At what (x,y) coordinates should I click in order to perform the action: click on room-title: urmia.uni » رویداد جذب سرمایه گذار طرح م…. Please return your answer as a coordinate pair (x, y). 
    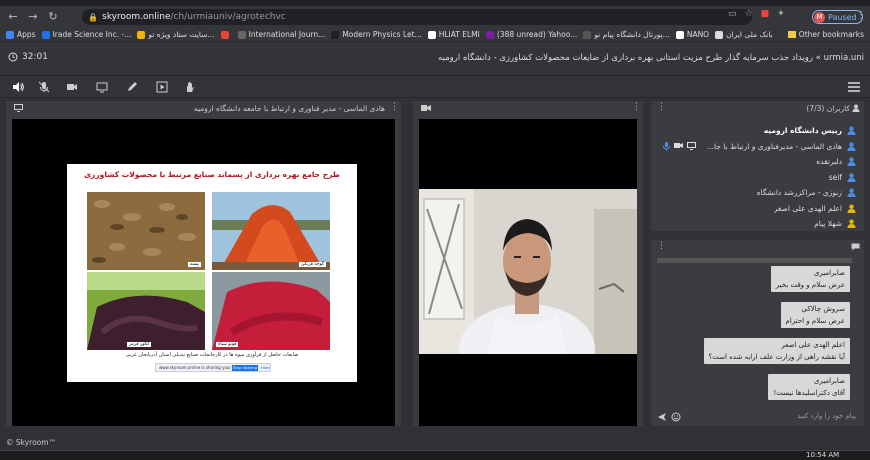
    Looking at the image, I should click on (651, 58).